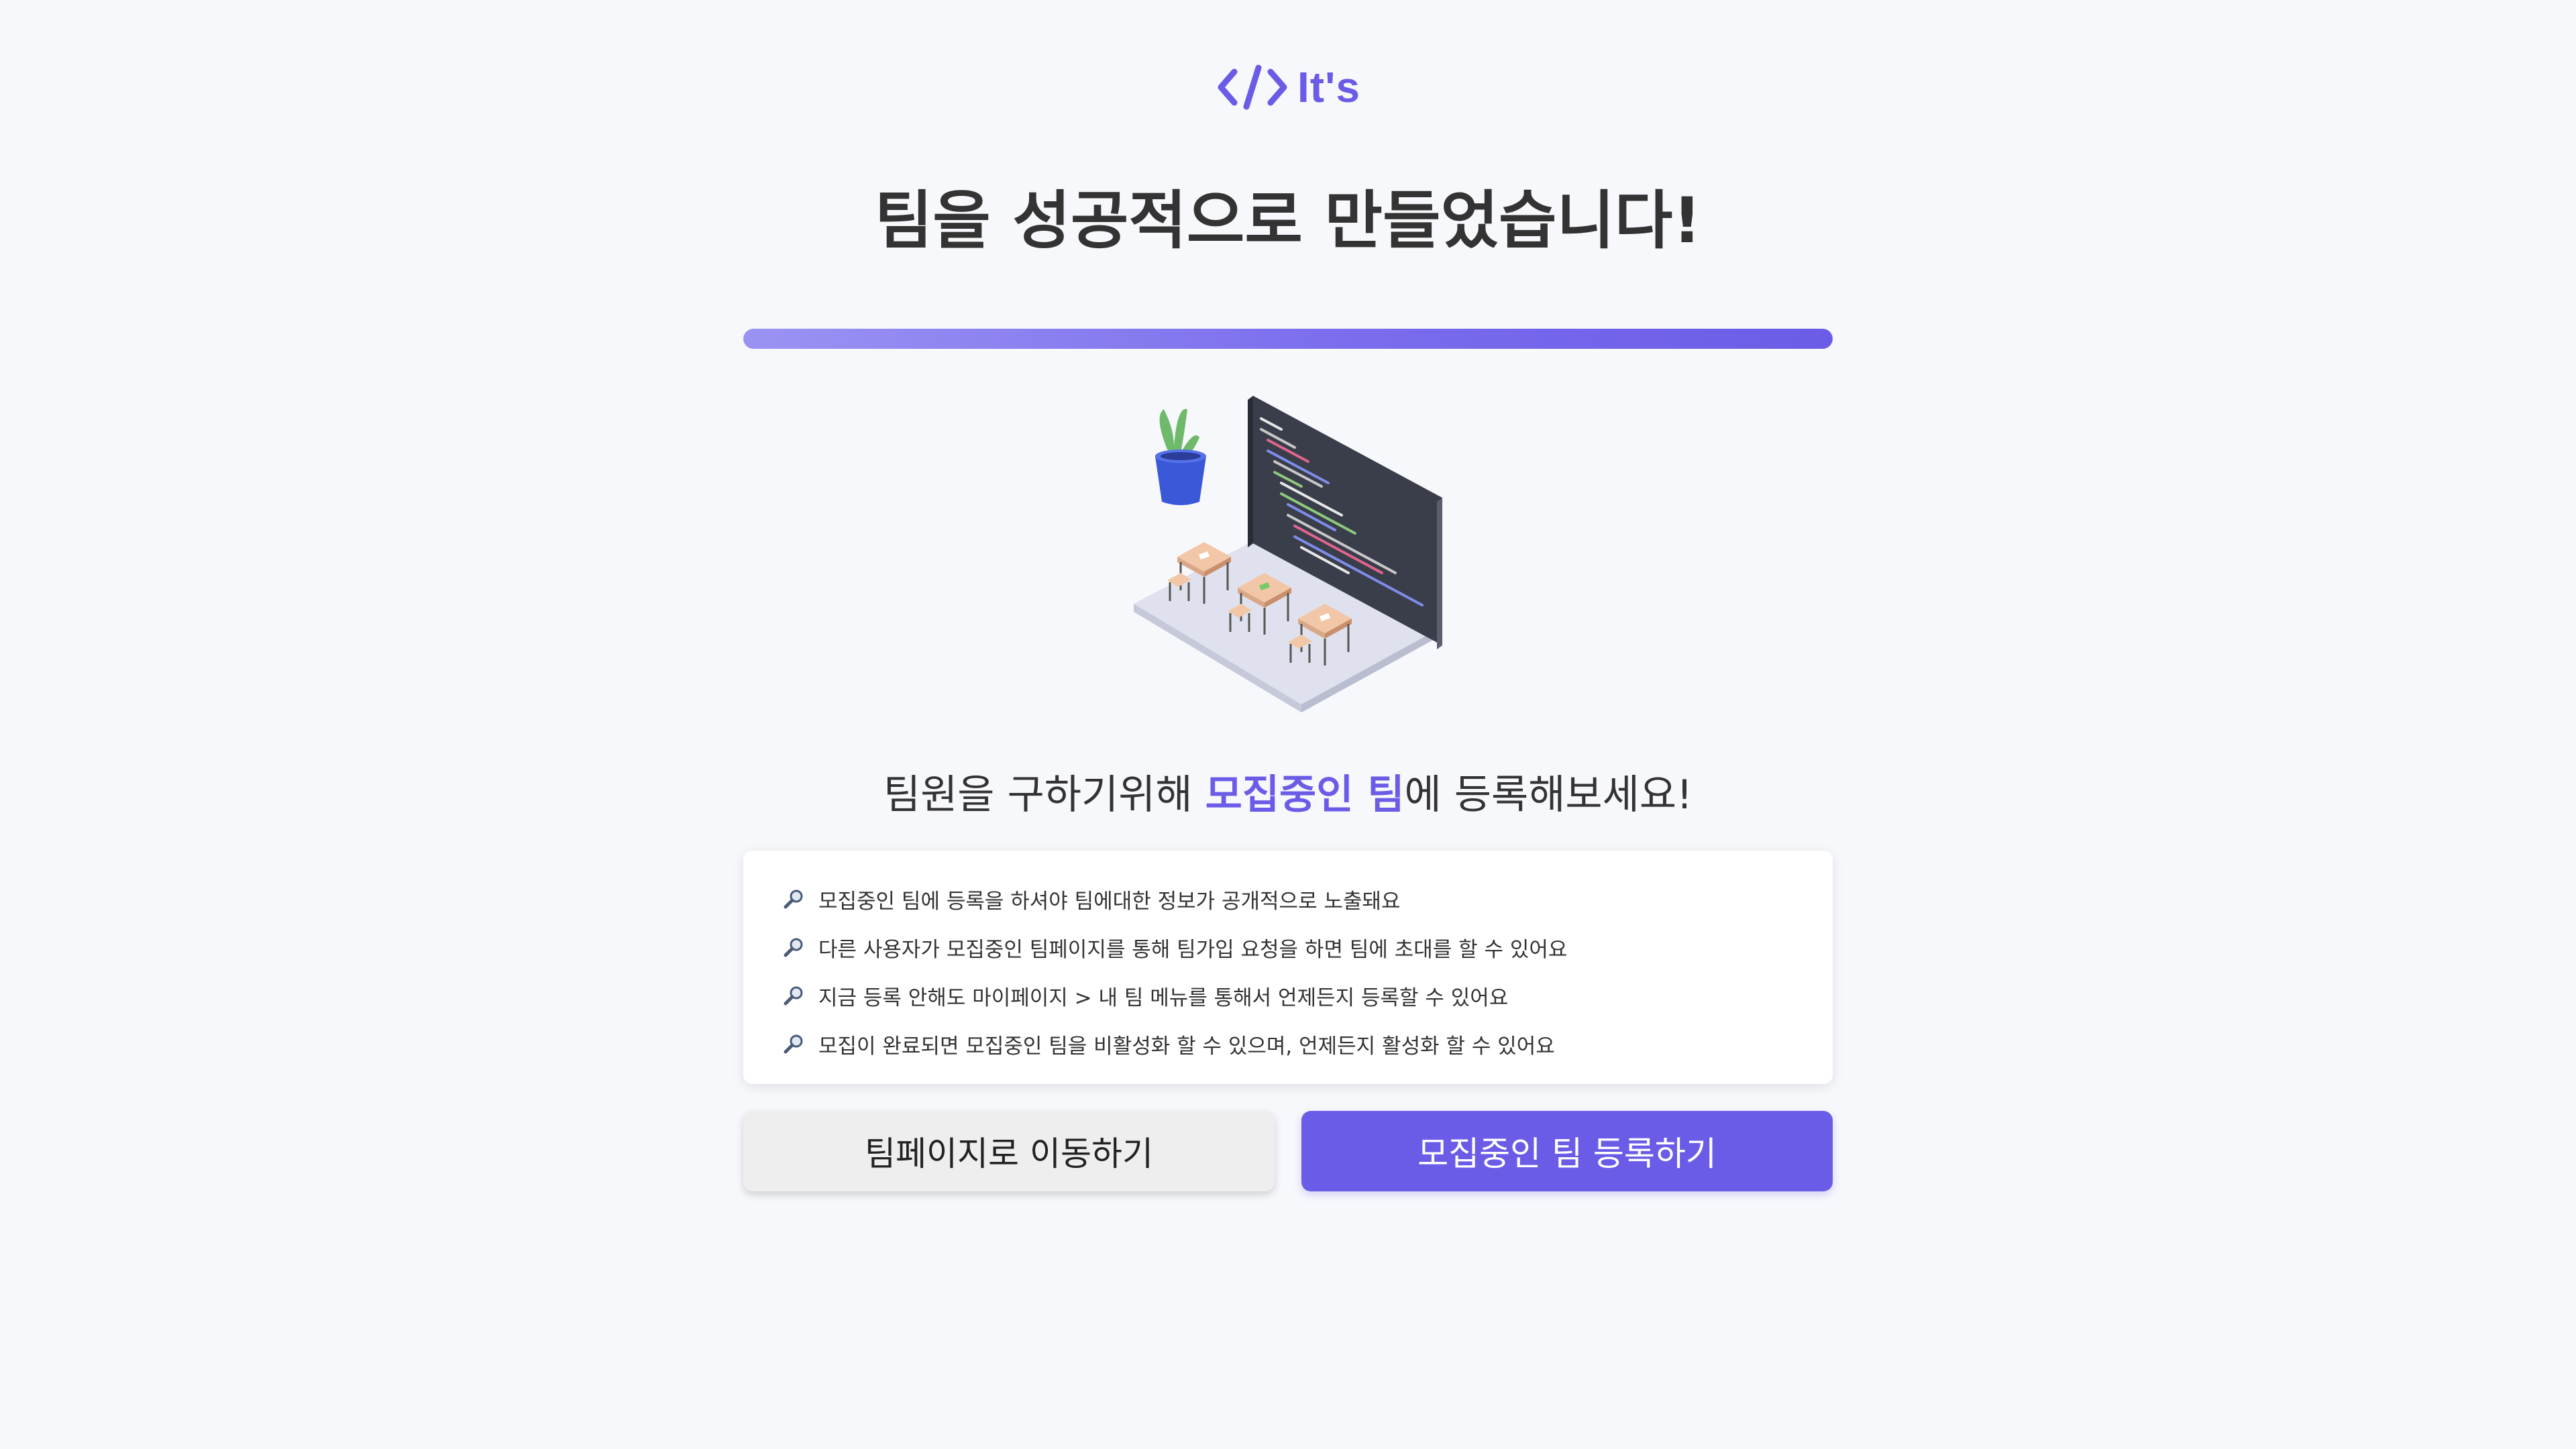  What do you see at coordinates (1009, 1151) in the screenshot?
I see `go-team-page-button: 팀페이지로 이동하기` at bounding box center [1009, 1151].